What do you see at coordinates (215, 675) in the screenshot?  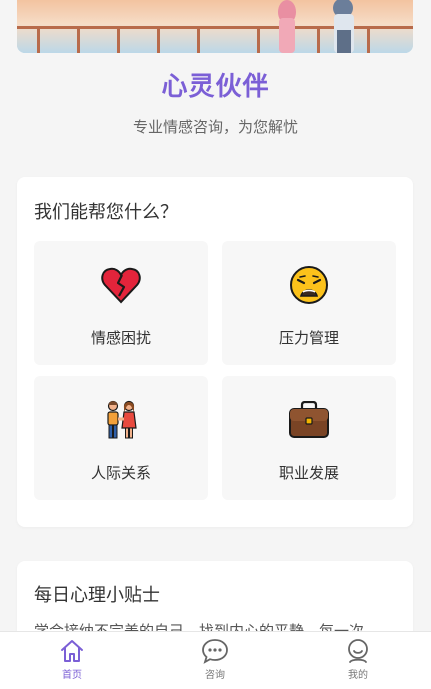 I see `tab-consult-label: 咨询` at bounding box center [215, 675].